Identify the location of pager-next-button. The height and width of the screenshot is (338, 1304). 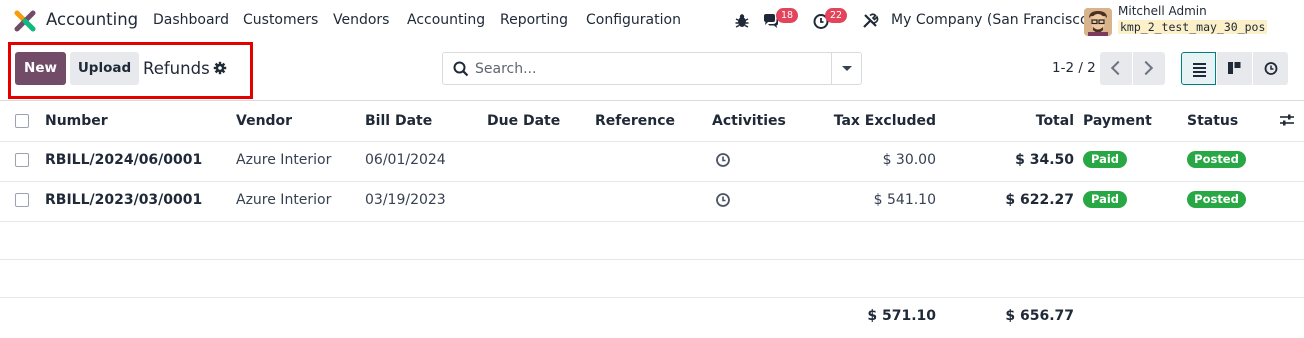
(1149, 68).